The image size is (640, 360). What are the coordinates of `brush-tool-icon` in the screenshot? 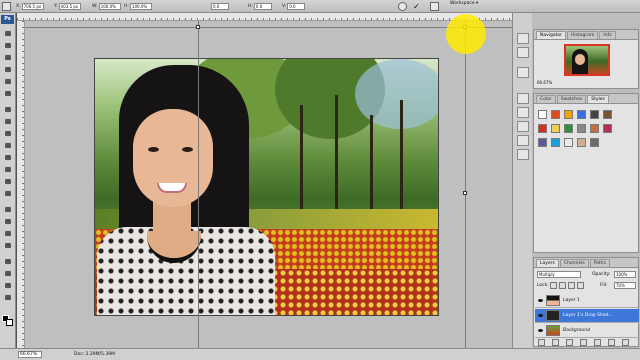 It's located at (8, 121).